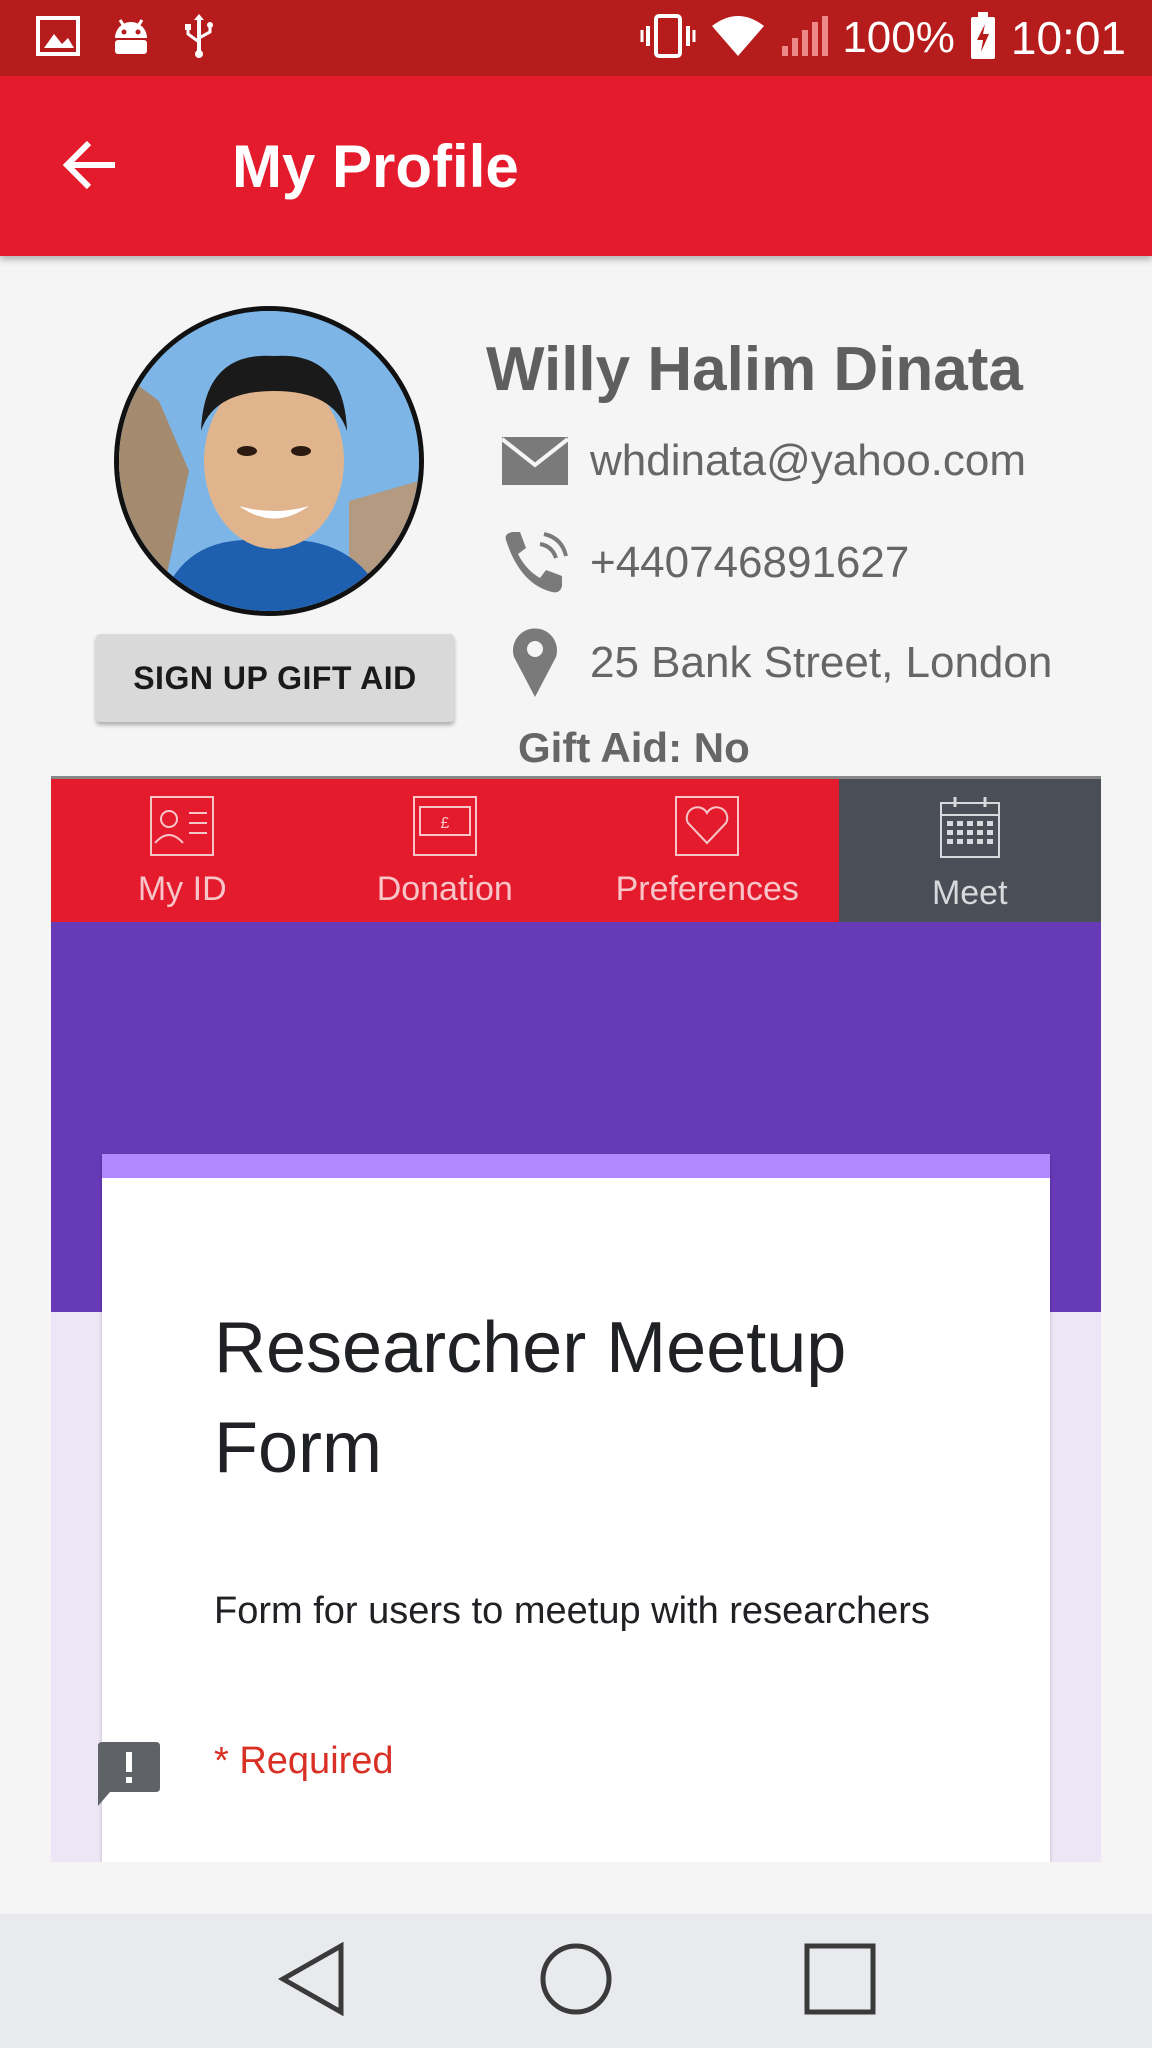 This screenshot has height=2048, width=1152. What do you see at coordinates (738, 38) in the screenshot?
I see `wifi-icon` at bounding box center [738, 38].